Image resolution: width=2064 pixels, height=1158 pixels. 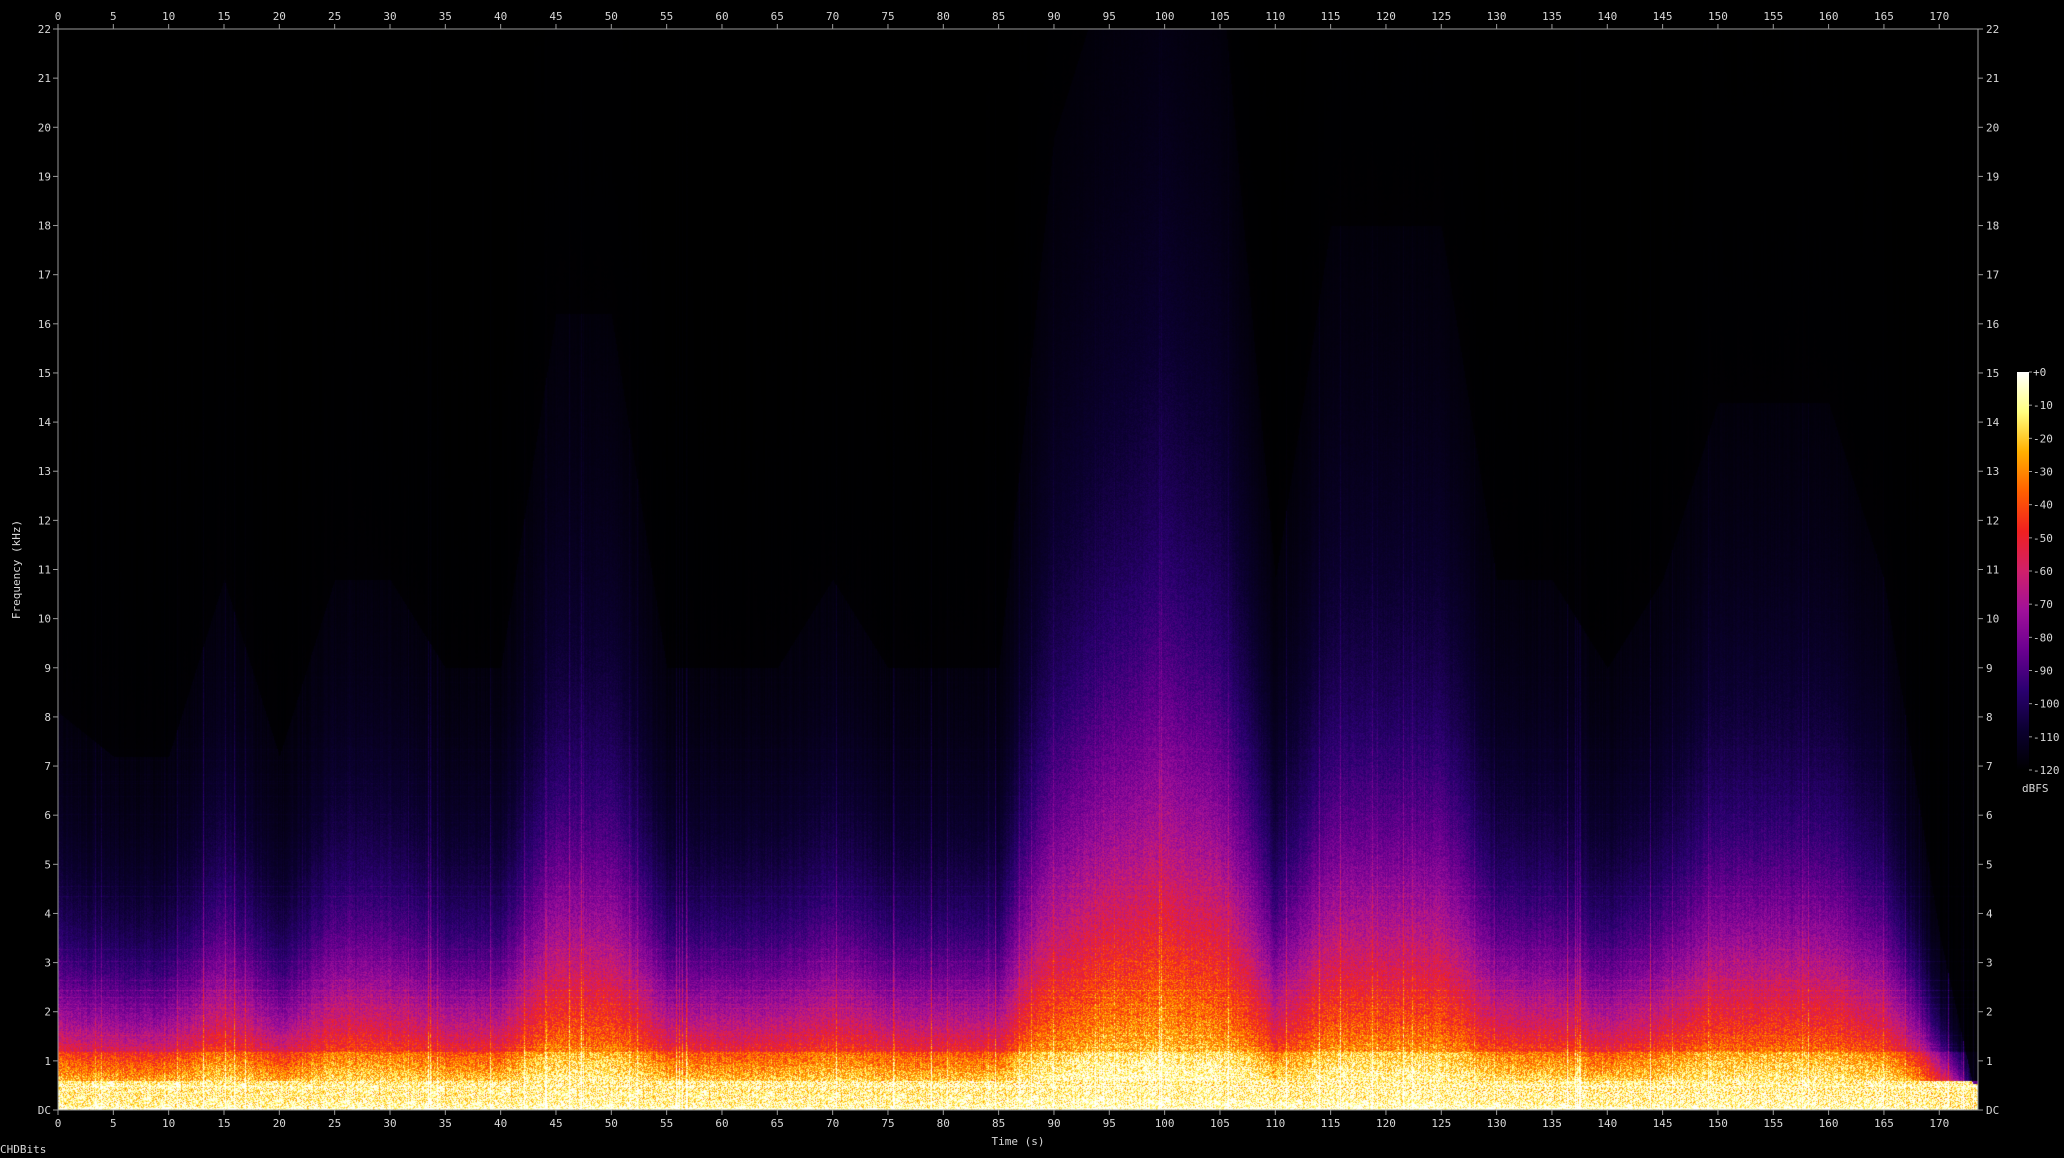 I want to click on x-tick-label-top: 50, so click(x=611, y=16).